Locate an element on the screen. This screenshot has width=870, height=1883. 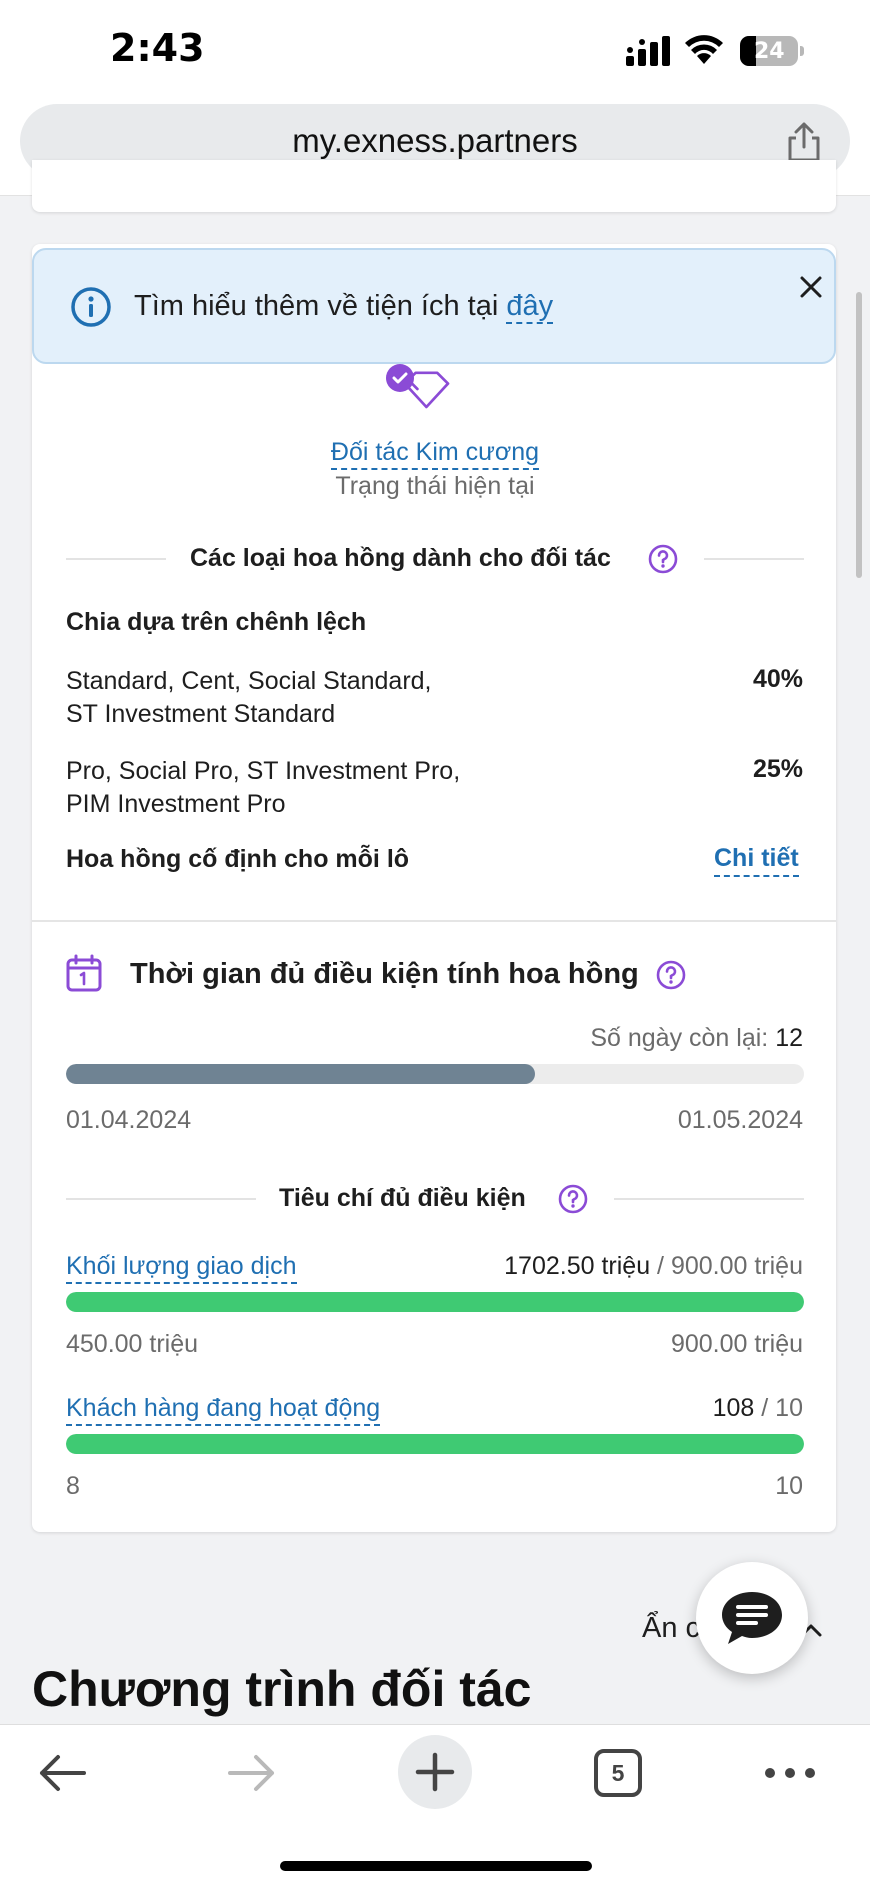
partner-program-title: Chương trình đối tác is located at coordinates (282, 1689).